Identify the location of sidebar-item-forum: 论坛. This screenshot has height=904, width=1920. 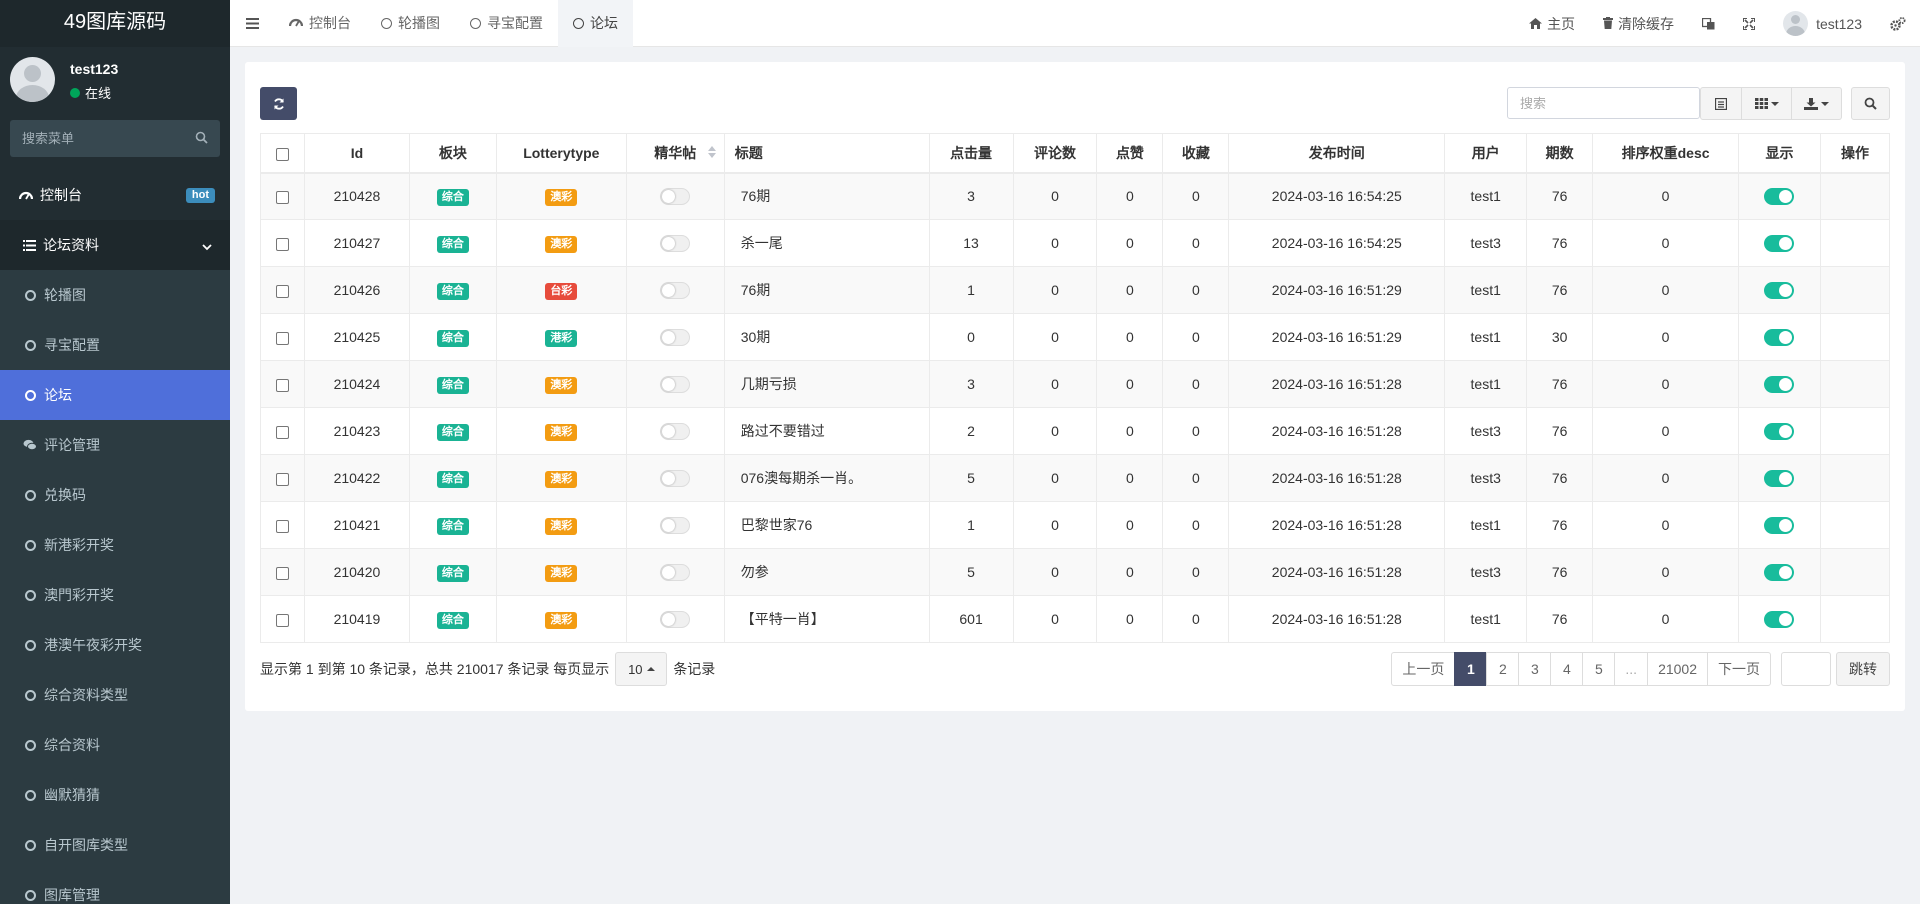
(115, 395).